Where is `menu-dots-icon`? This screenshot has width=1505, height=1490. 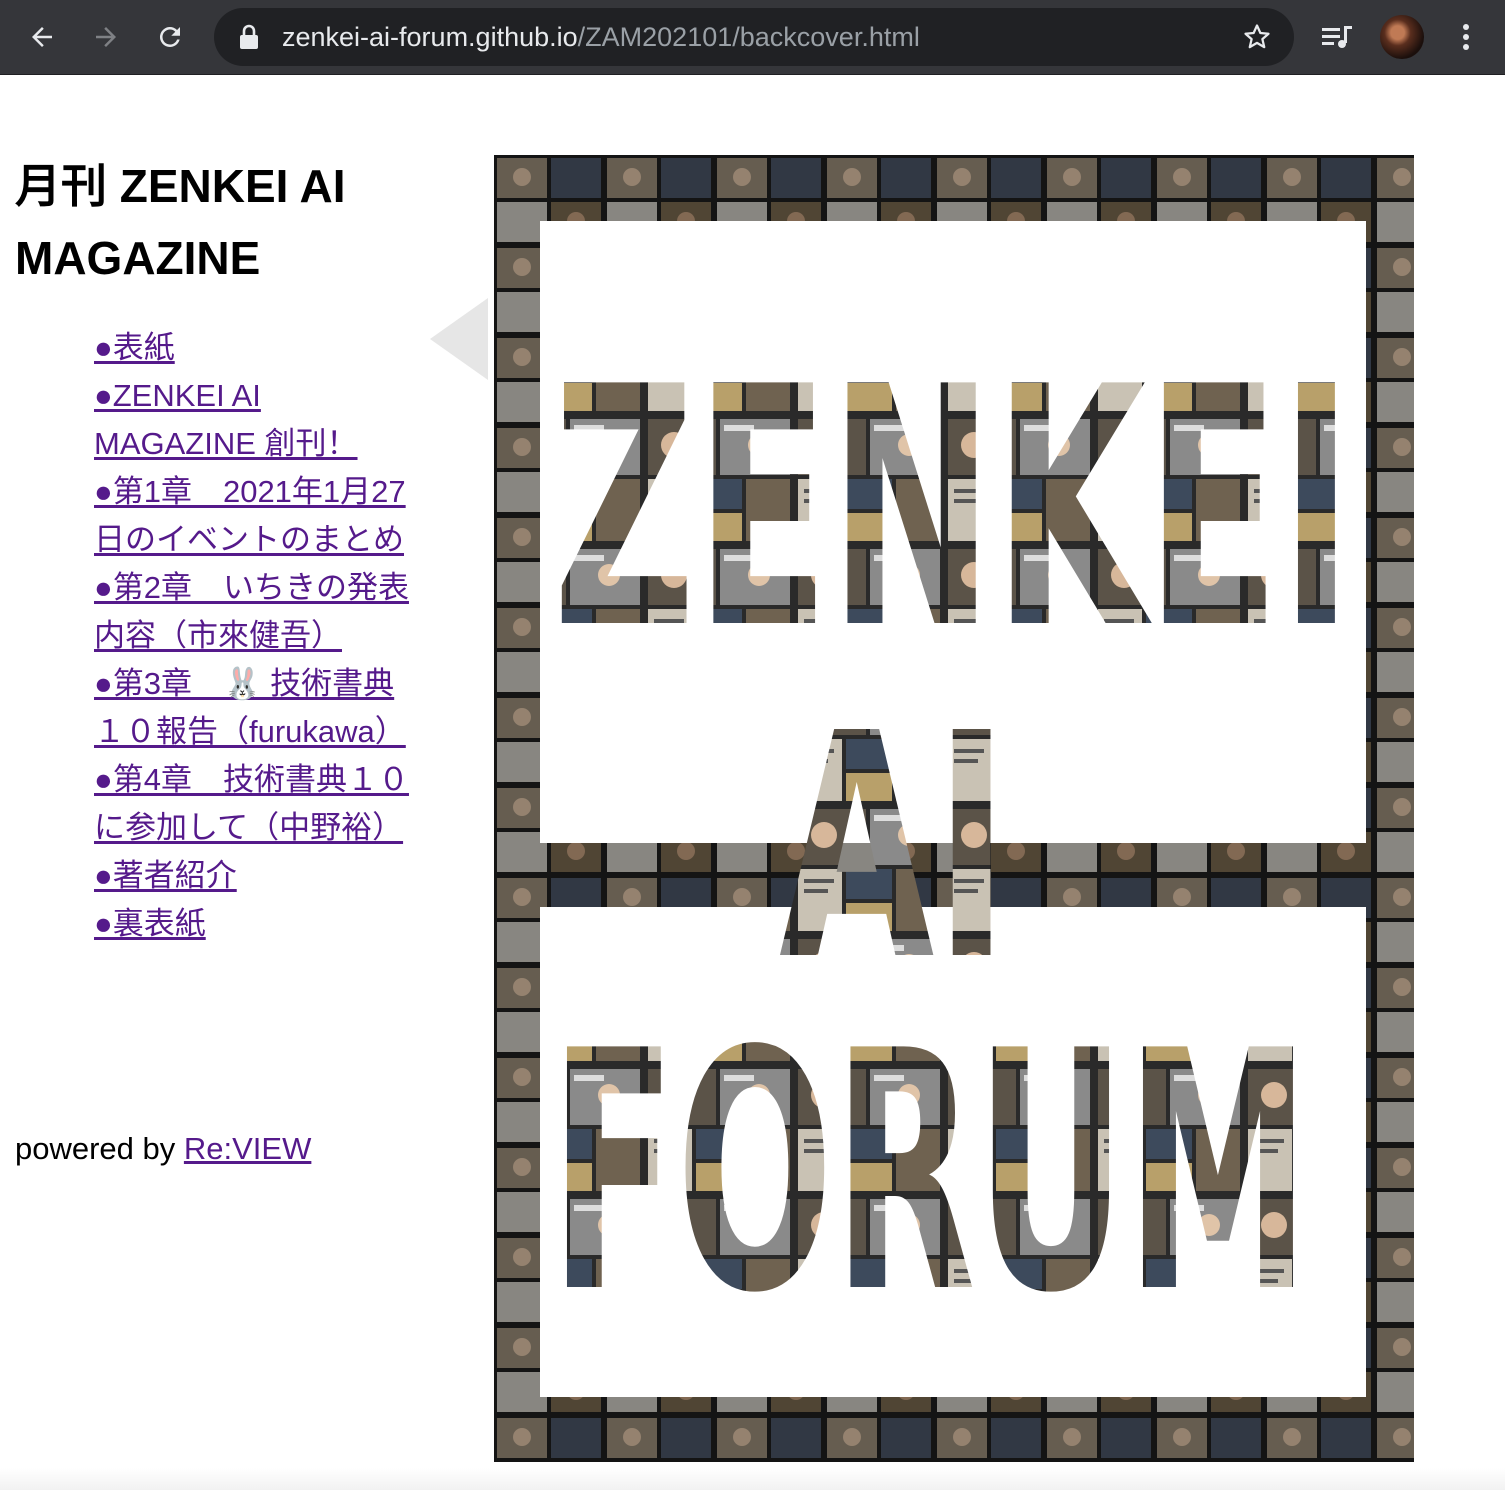
menu-dots-icon is located at coordinates (1466, 37).